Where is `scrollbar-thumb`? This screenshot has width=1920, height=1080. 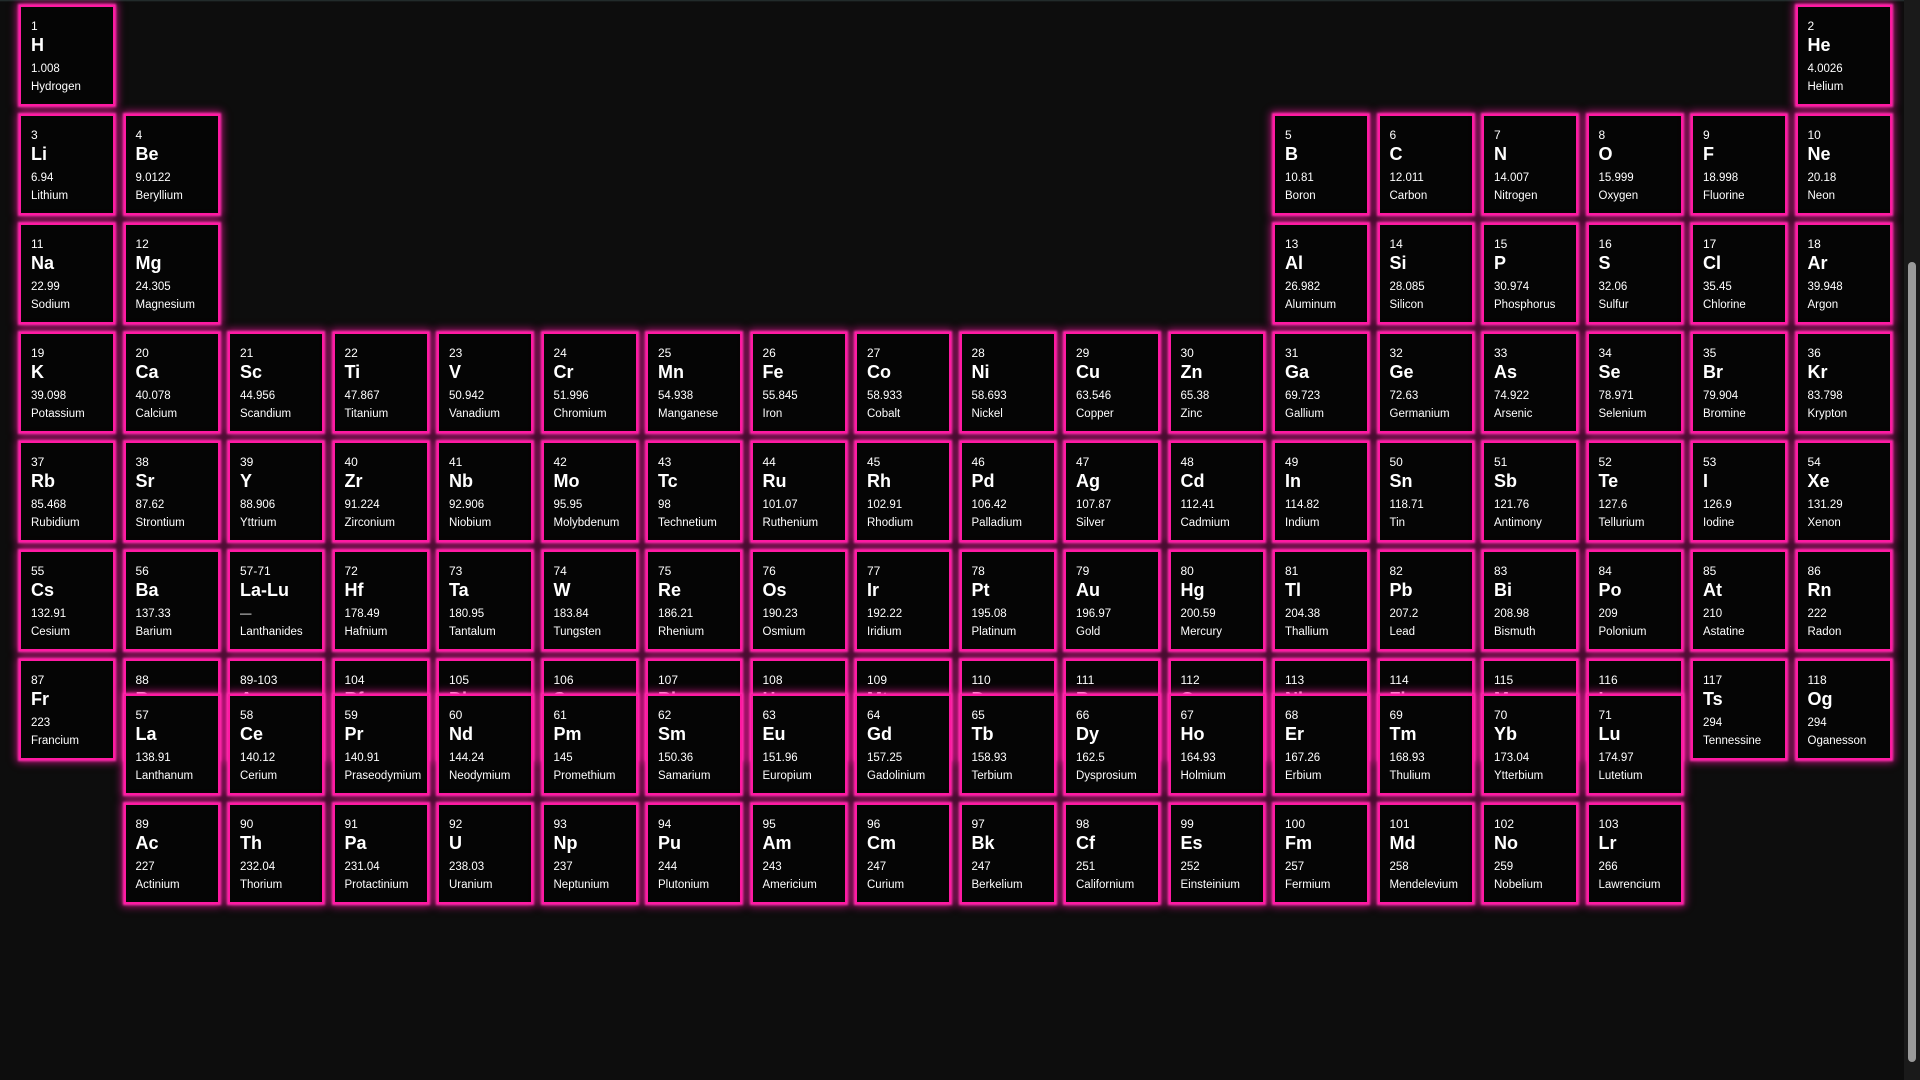
scrollbar-thumb is located at coordinates (1912, 662).